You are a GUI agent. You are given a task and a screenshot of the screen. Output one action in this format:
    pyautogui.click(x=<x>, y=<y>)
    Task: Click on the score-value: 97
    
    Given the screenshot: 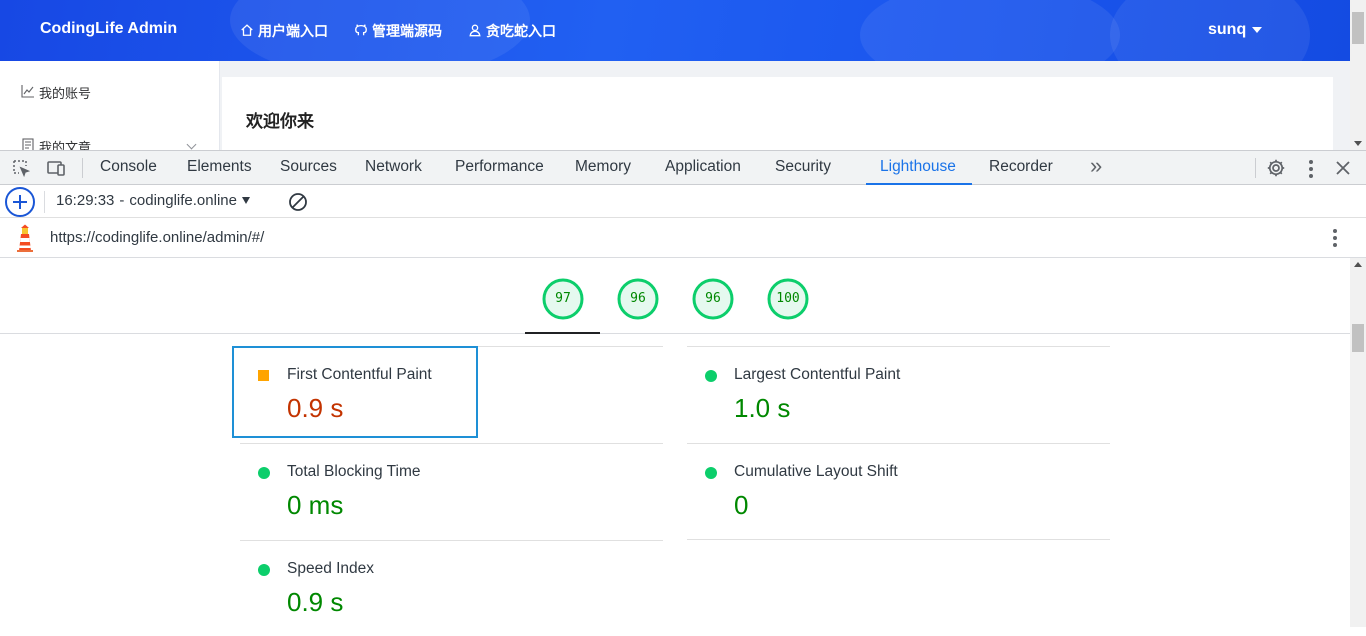 What is the action you would take?
    pyautogui.click(x=563, y=298)
    